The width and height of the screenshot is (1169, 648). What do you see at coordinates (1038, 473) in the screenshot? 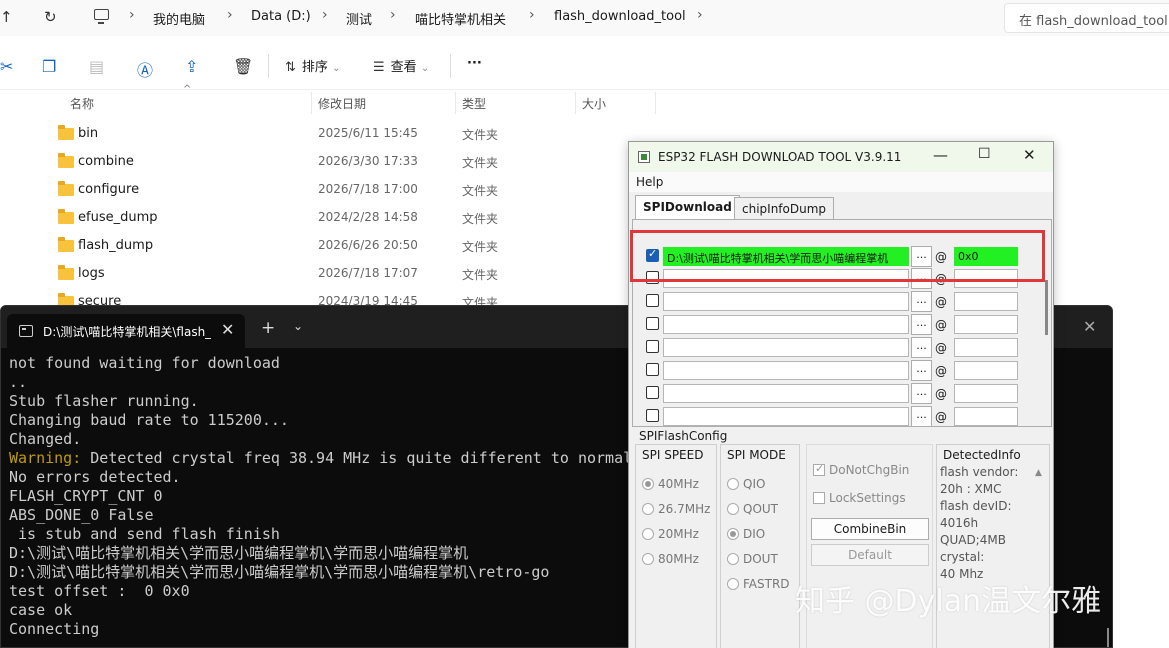
I see `scroll-up-icon: ▲` at bounding box center [1038, 473].